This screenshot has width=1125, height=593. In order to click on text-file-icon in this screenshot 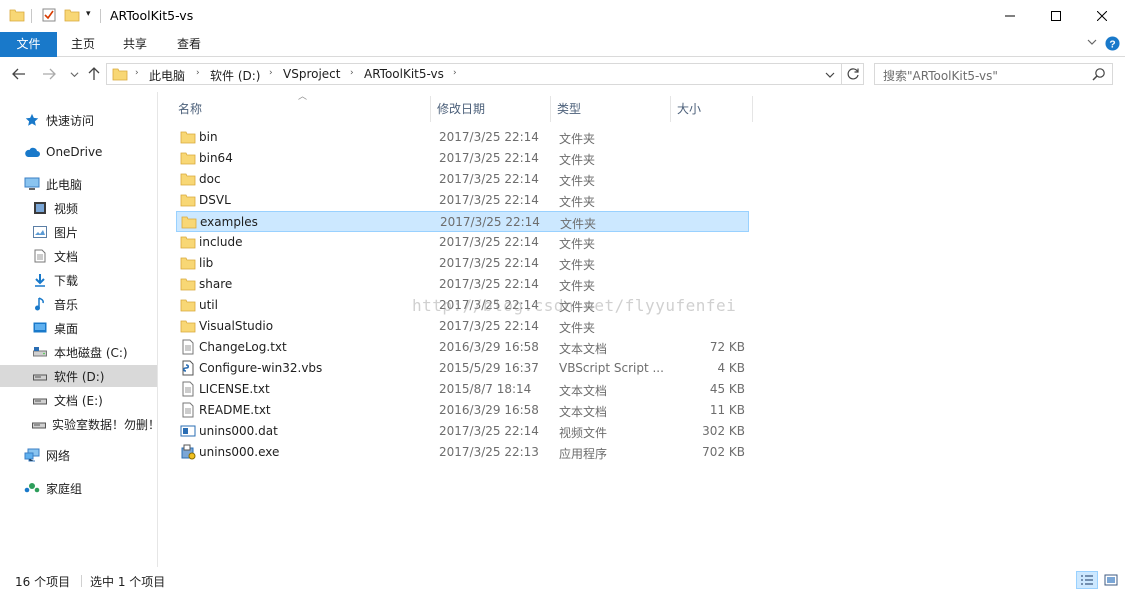, I will do `click(188, 410)`.